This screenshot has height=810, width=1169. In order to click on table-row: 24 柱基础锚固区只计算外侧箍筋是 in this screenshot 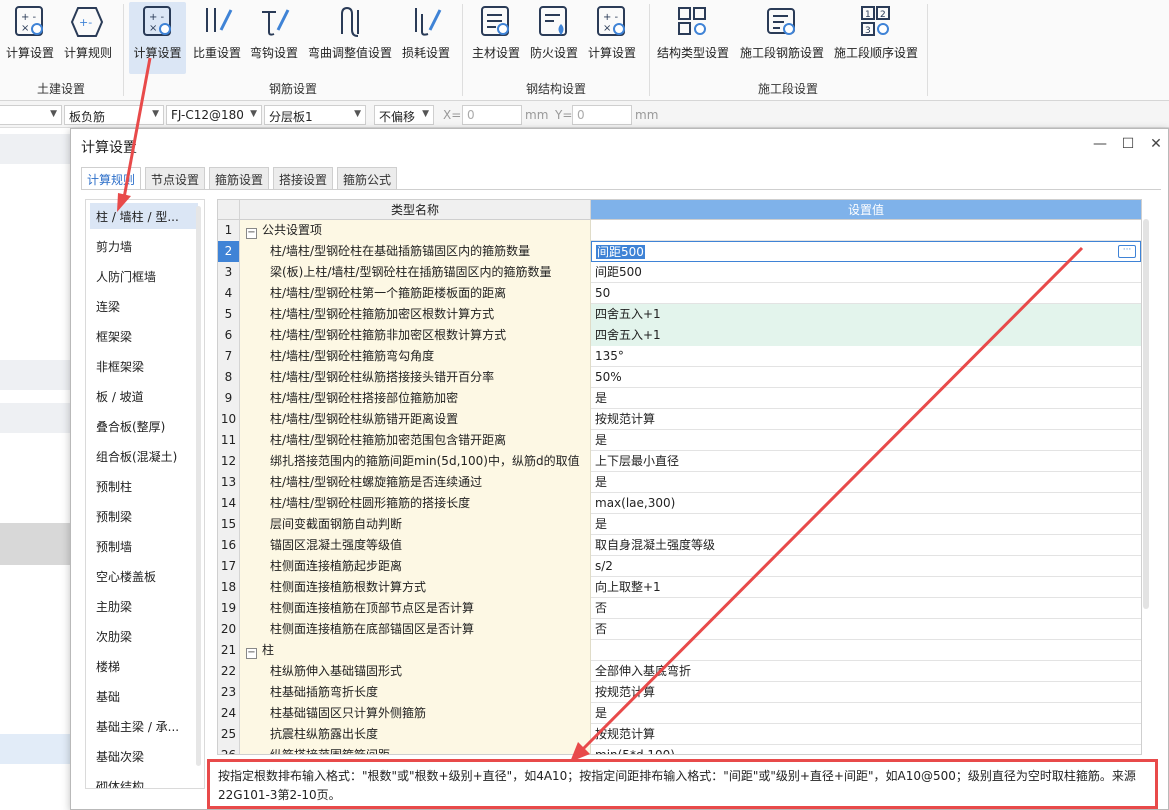, I will do `click(679, 713)`.